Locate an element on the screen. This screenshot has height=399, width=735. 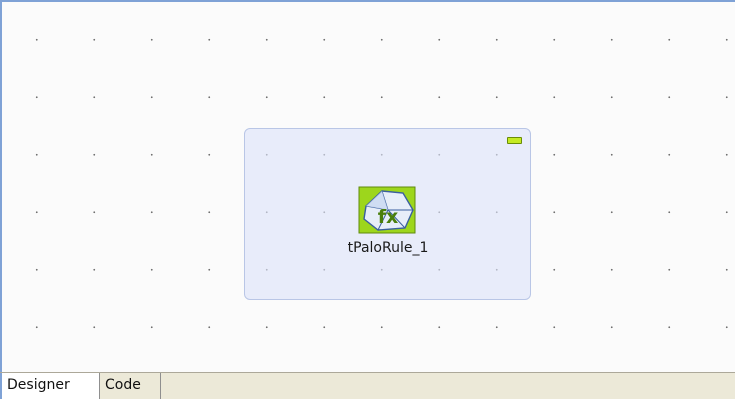
component-label: tPaloRule_1 is located at coordinates (388, 248).